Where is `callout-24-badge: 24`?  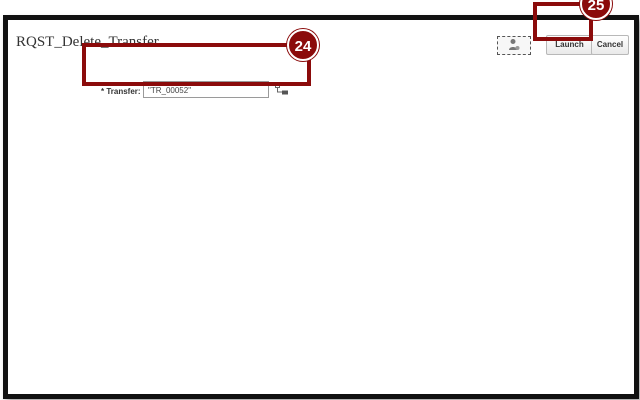
callout-24-badge: 24 is located at coordinates (303, 45).